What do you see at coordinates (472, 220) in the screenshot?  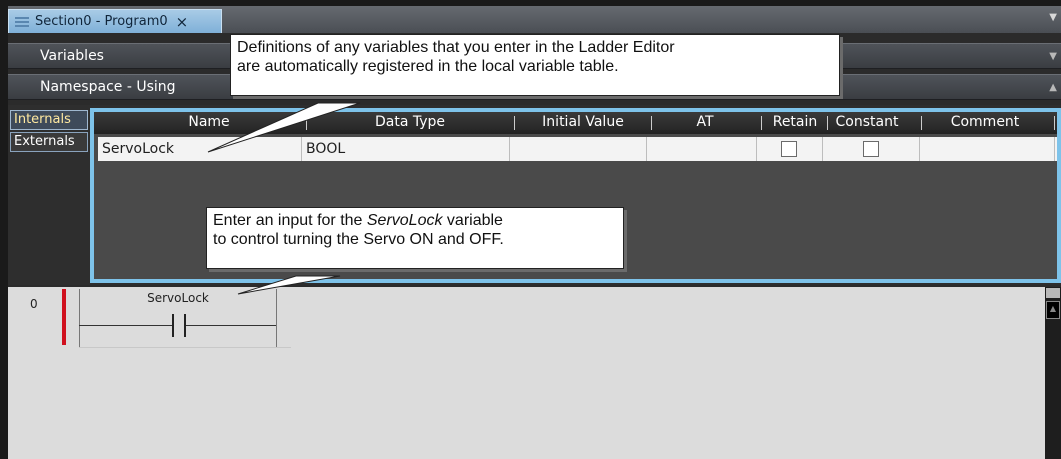 I see `callout-bottom-suffix: variable` at bounding box center [472, 220].